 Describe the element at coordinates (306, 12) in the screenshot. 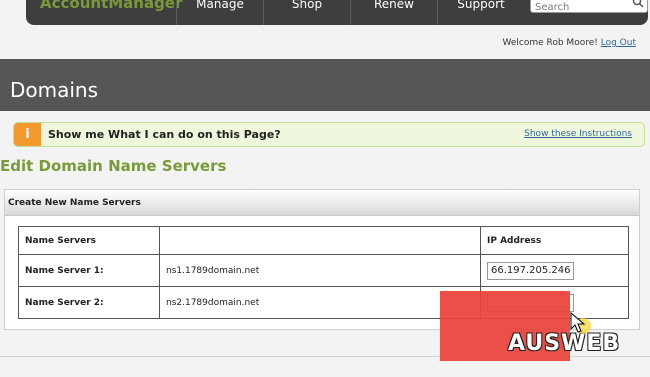

I see `nav-shop: Shop` at that location.